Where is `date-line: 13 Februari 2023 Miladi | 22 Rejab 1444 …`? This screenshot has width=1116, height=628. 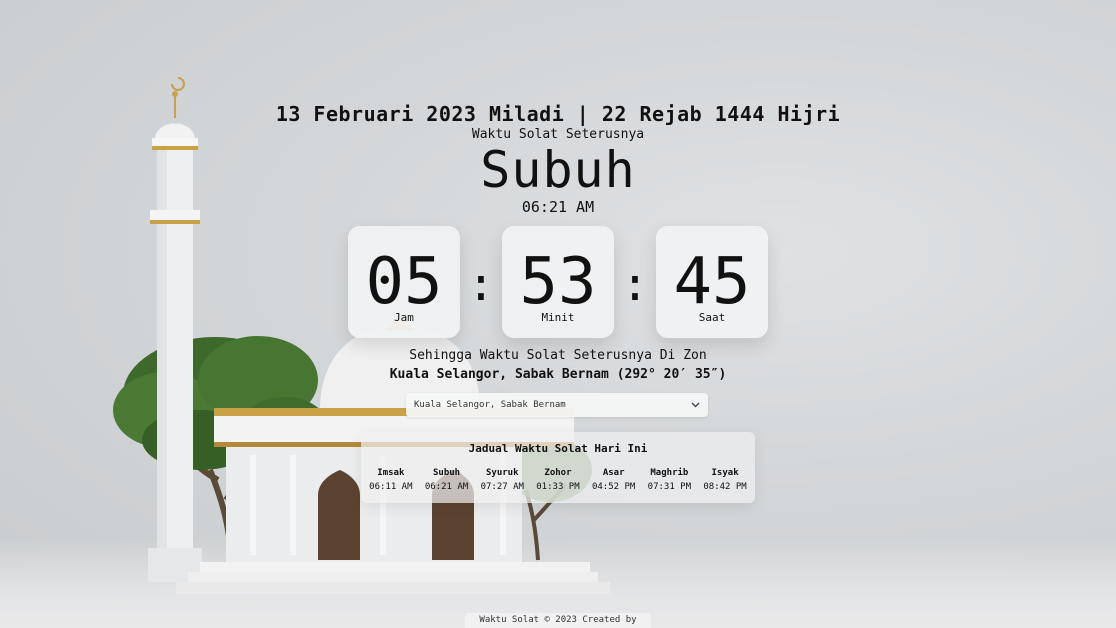 date-line: 13 Februari 2023 Miladi | 22 Rejab 1444 … is located at coordinates (558, 114).